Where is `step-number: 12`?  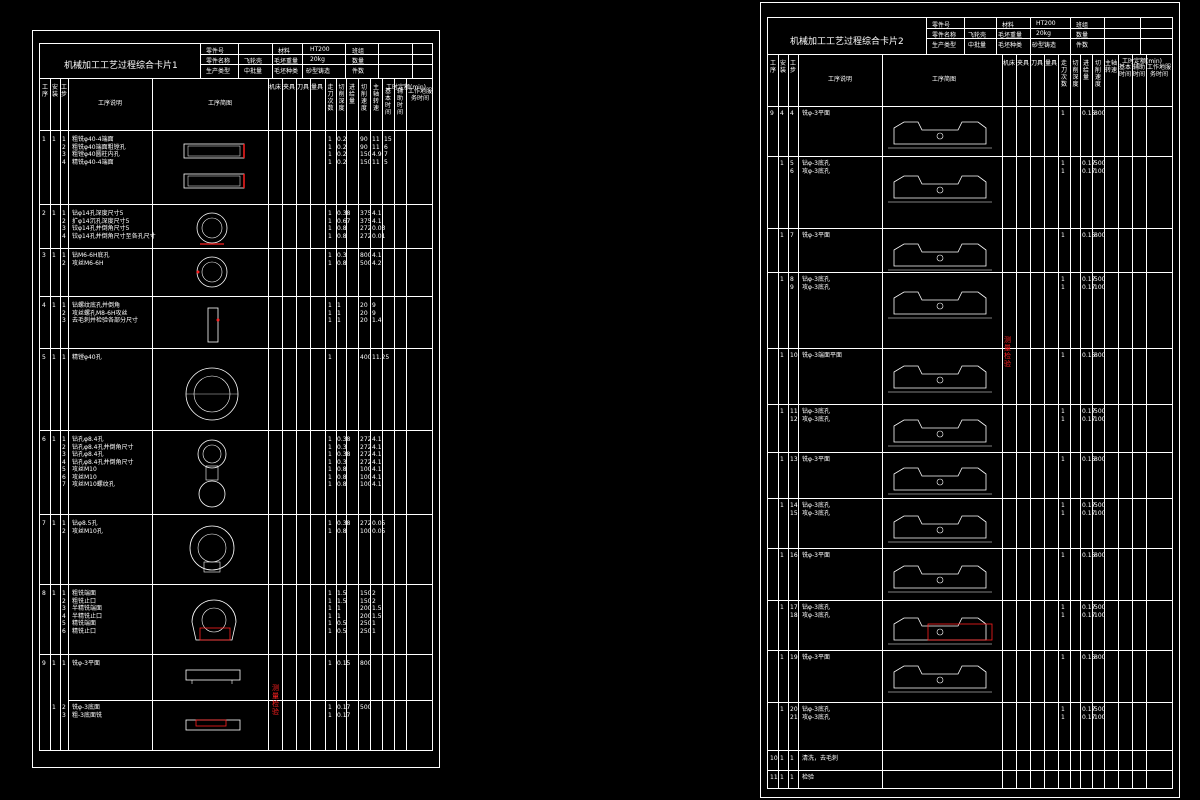 step-number: 12 is located at coordinates (794, 419).